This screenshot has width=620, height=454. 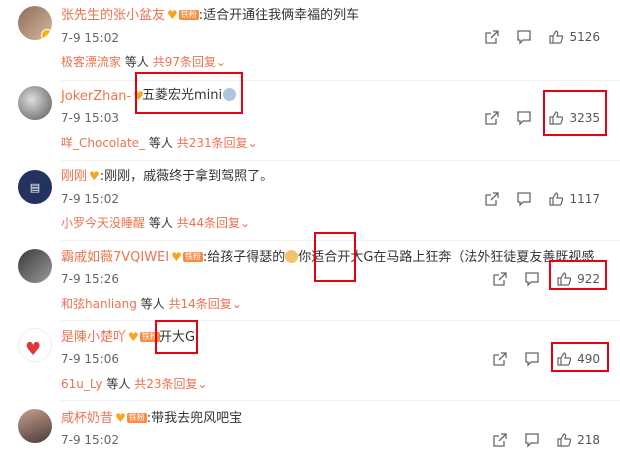 I want to click on username: 张先生的张小盆友, so click(x=113, y=15).